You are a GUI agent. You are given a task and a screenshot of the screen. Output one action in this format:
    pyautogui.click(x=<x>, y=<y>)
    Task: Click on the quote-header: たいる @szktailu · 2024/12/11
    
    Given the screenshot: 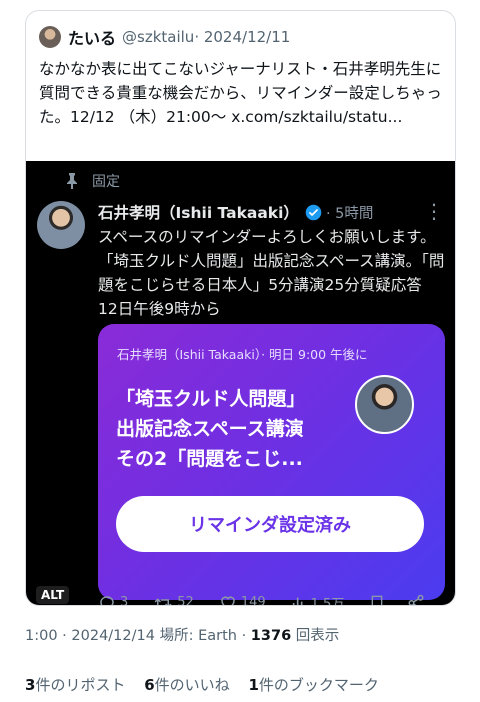 What is the action you would take?
    pyautogui.click(x=164, y=37)
    